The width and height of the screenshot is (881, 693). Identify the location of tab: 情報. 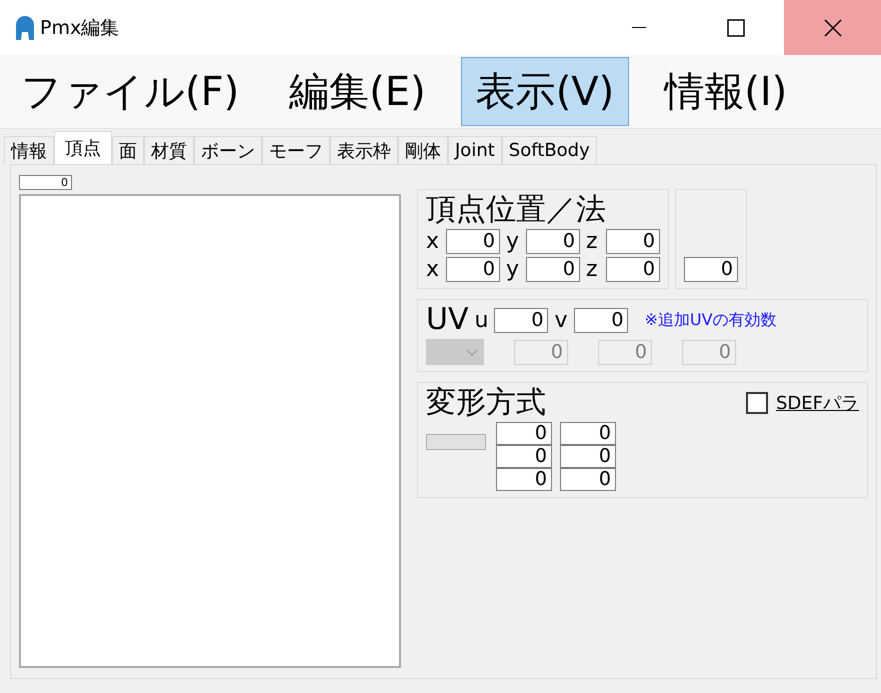
(29, 150).